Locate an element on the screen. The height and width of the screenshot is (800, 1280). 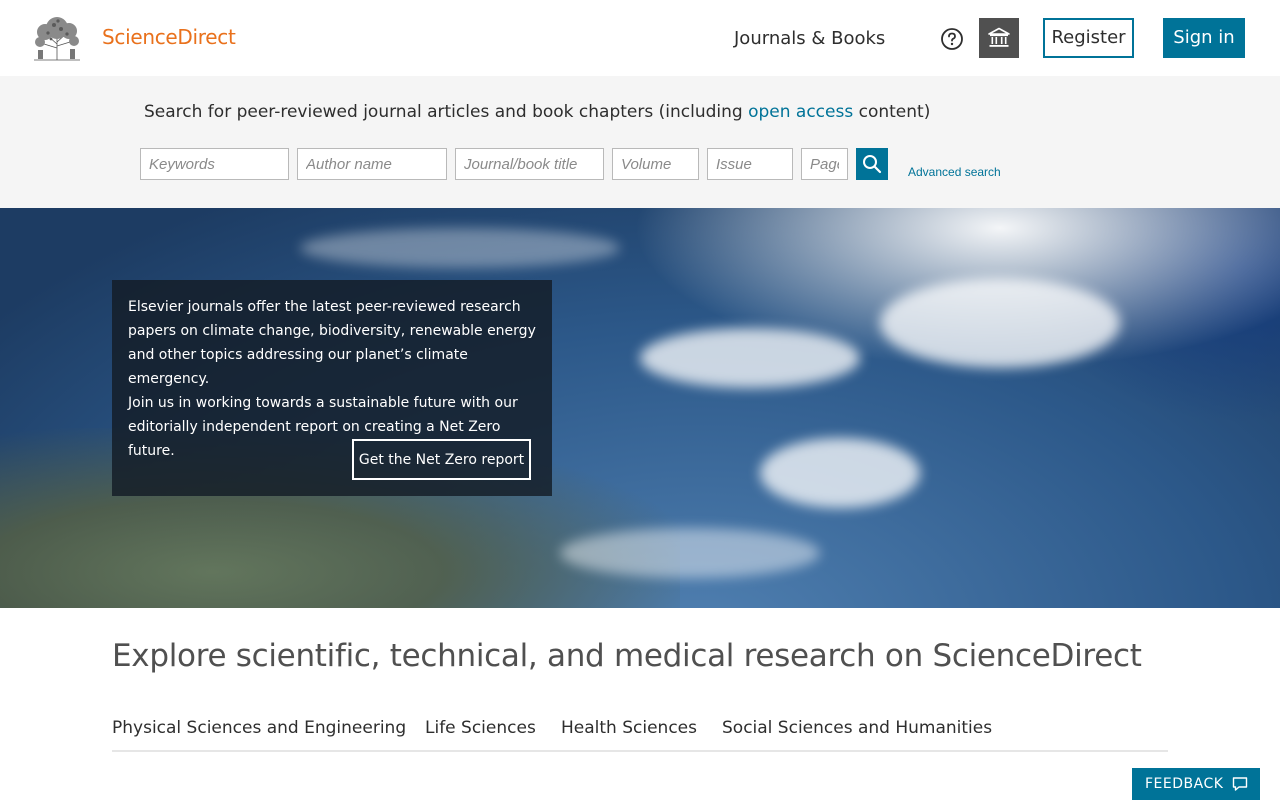
keywords-input is located at coordinates (214, 164).